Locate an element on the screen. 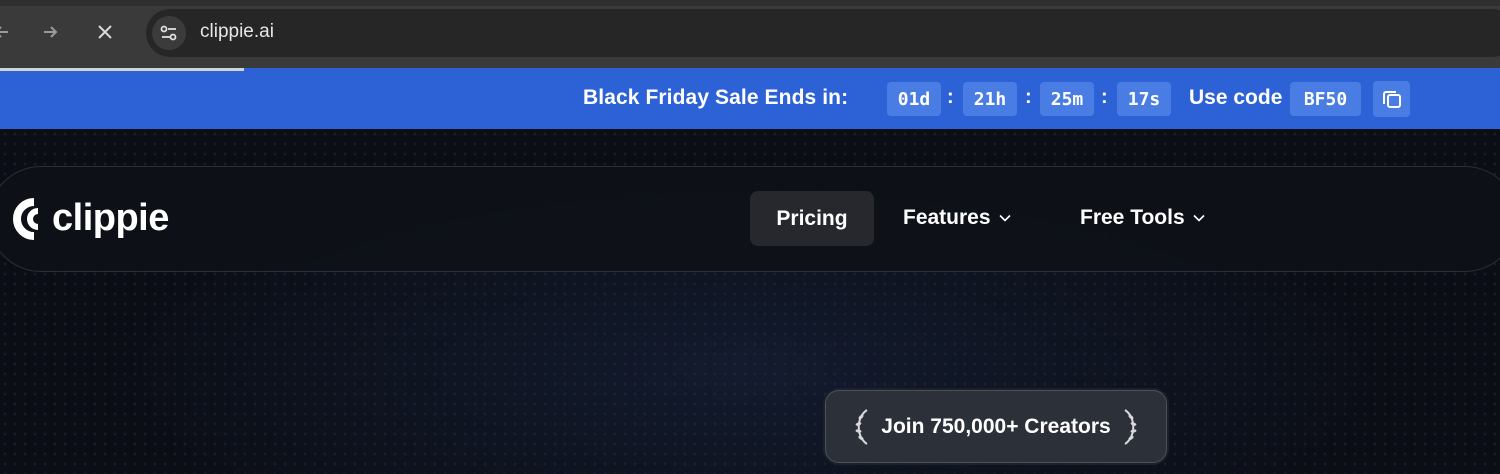 This screenshot has height=474, width=1500. nav-features: Features is located at coordinates (957, 218).